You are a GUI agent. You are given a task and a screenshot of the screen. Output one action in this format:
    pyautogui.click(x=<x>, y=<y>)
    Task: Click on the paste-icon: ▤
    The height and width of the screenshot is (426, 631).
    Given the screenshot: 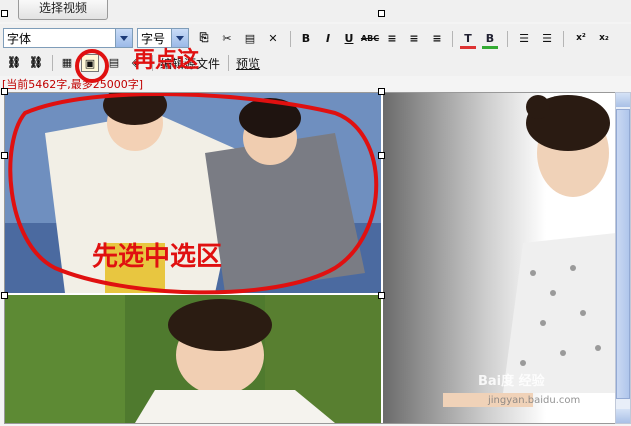 What is the action you would take?
    pyautogui.click(x=250, y=38)
    